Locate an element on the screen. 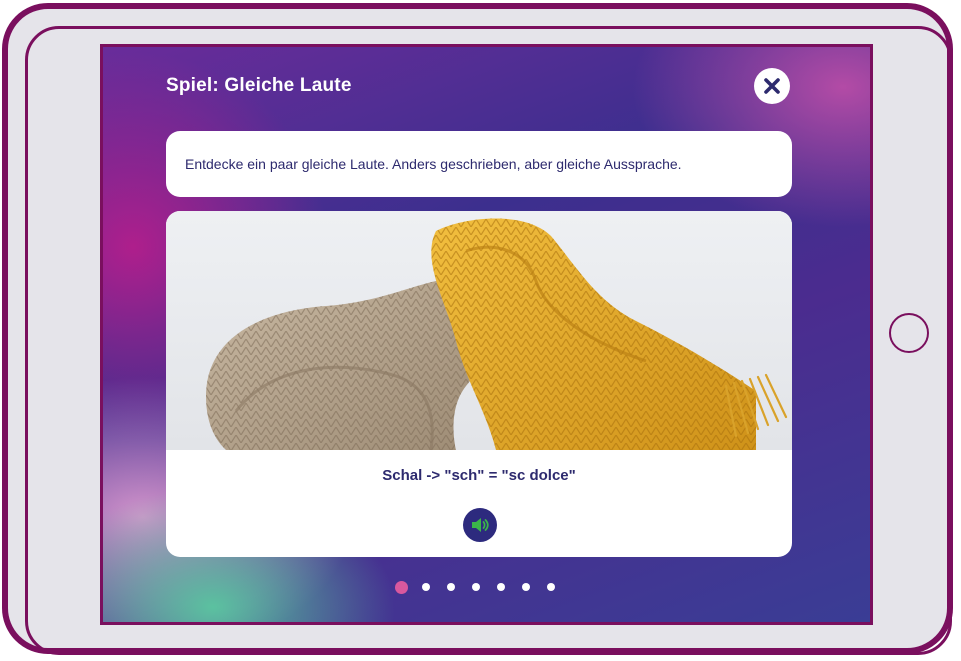 The image size is (961, 661). speaker-icon is located at coordinates (480, 525).